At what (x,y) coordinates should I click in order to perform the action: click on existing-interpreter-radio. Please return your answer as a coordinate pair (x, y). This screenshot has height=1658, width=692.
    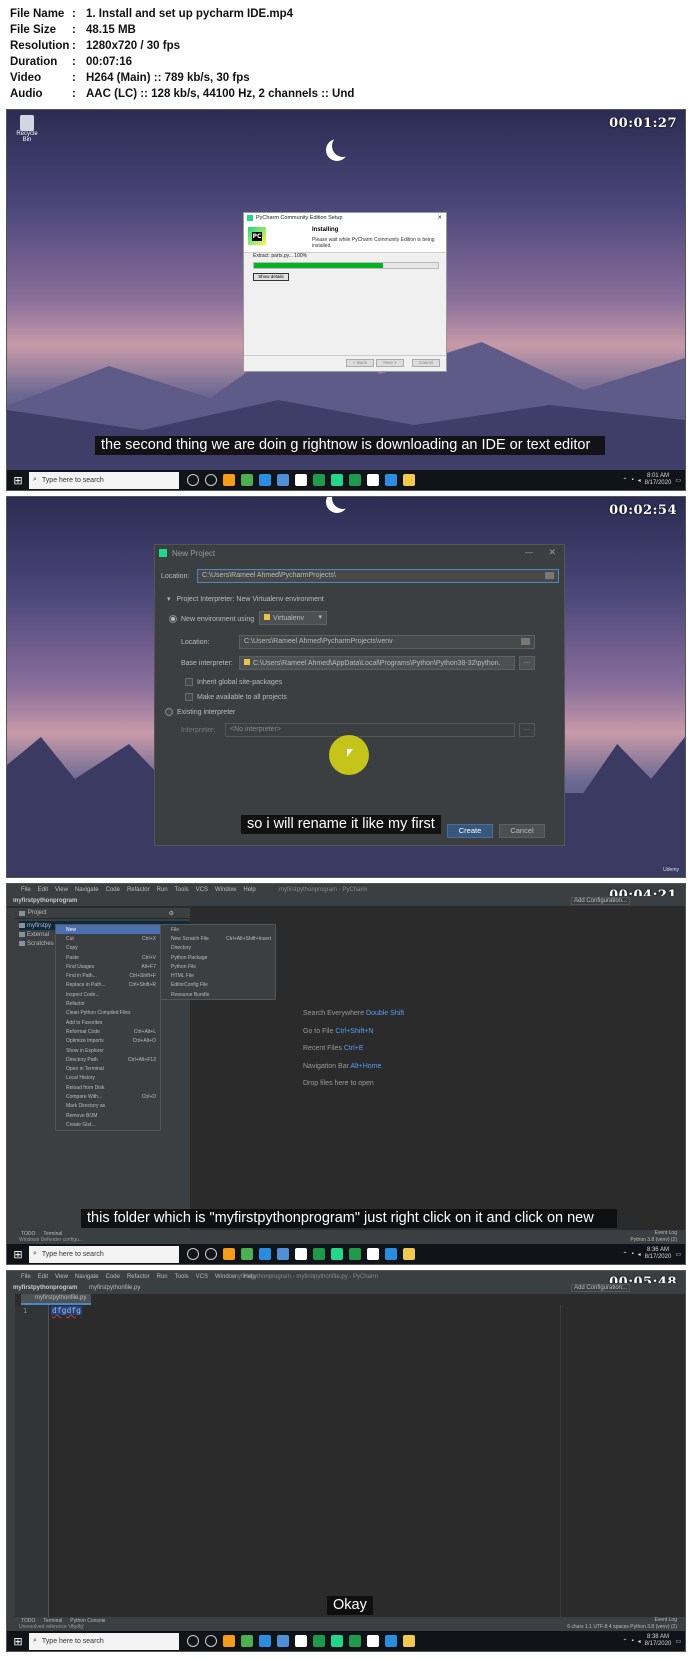
    Looking at the image, I should click on (169, 712).